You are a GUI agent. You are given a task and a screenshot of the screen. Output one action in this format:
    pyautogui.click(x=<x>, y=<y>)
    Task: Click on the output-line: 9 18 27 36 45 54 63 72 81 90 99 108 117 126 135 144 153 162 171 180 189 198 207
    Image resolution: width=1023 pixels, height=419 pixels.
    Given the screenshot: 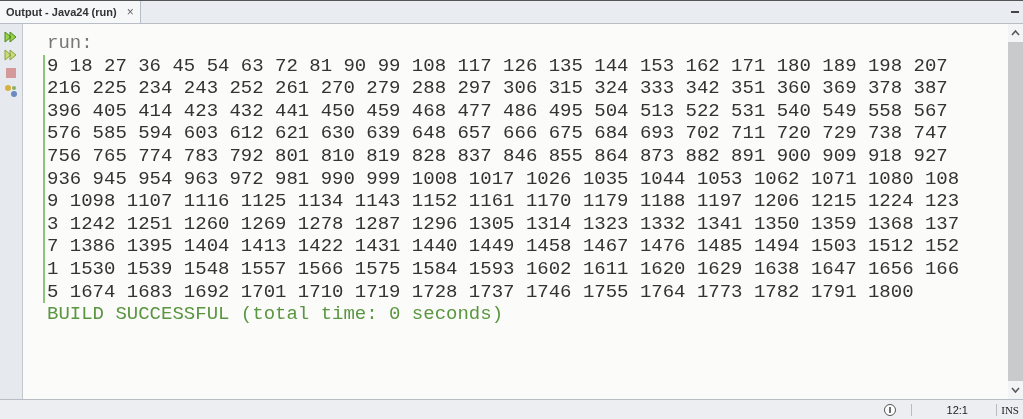 What is the action you would take?
    pyautogui.click(x=497, y=65)
    